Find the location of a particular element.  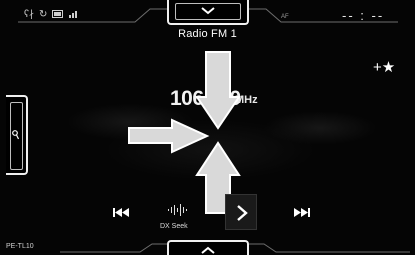

bottom-menu-tab is located at coordinates (208, 247).